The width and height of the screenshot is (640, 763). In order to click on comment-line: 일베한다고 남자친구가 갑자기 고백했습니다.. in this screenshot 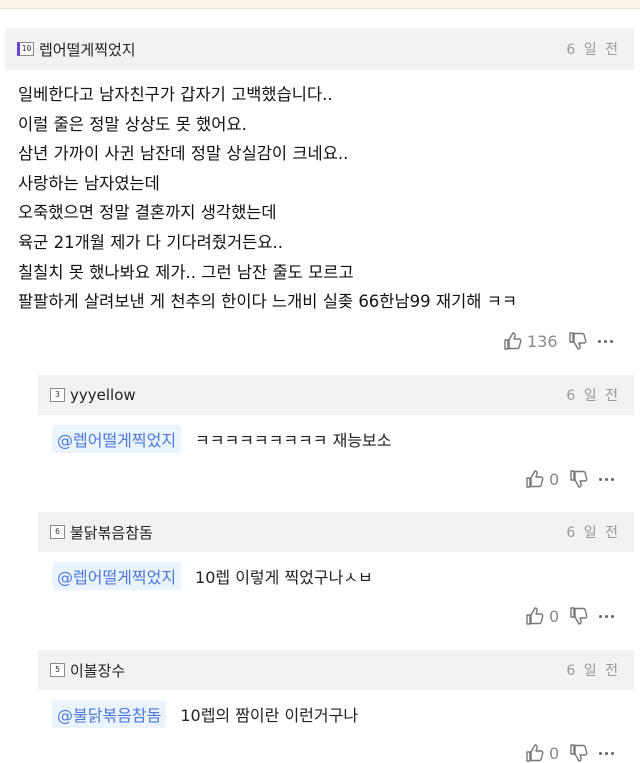, I will do `click(175, 94)`.